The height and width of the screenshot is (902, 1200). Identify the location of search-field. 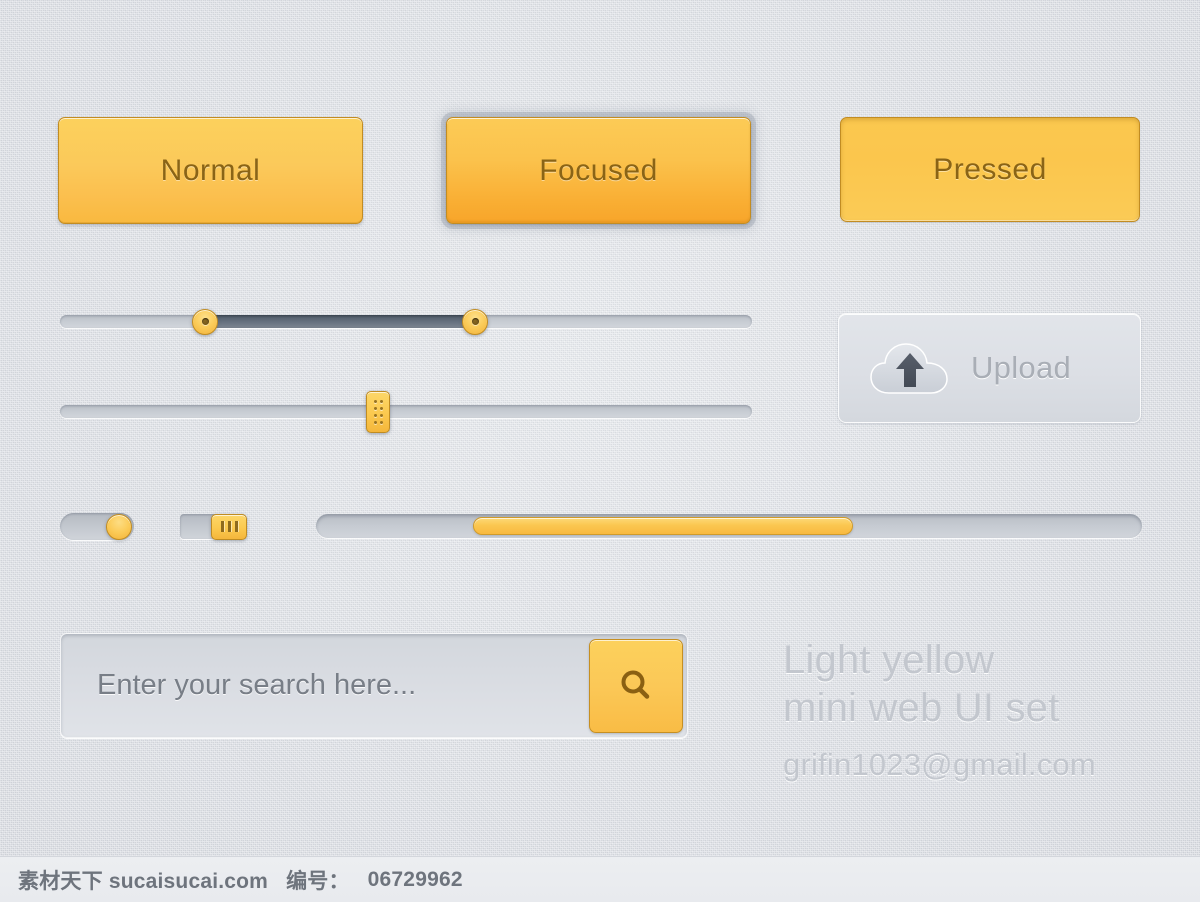
(374, 685).